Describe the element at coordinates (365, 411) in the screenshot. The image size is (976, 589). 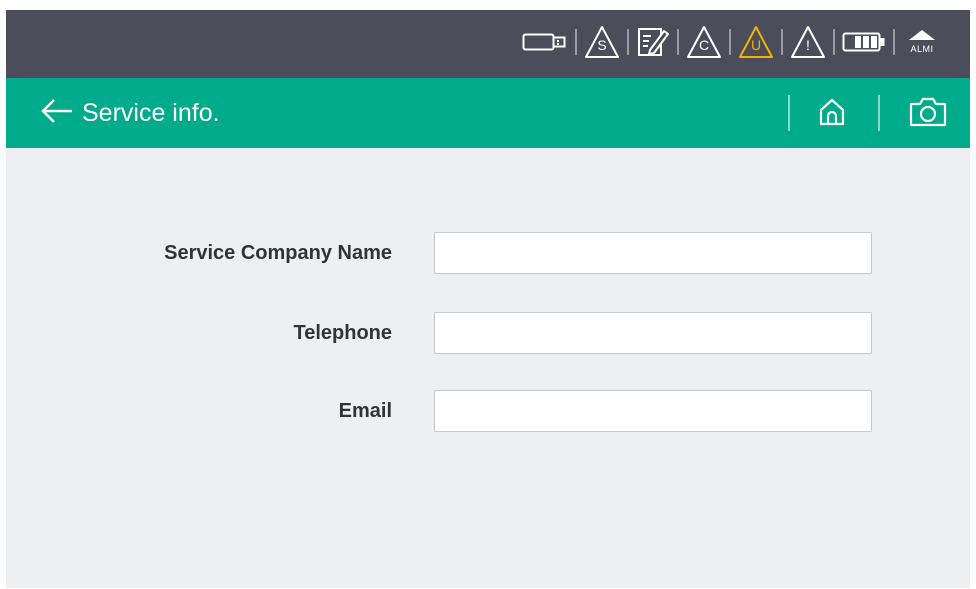
I see `email-label: Email` at that location.